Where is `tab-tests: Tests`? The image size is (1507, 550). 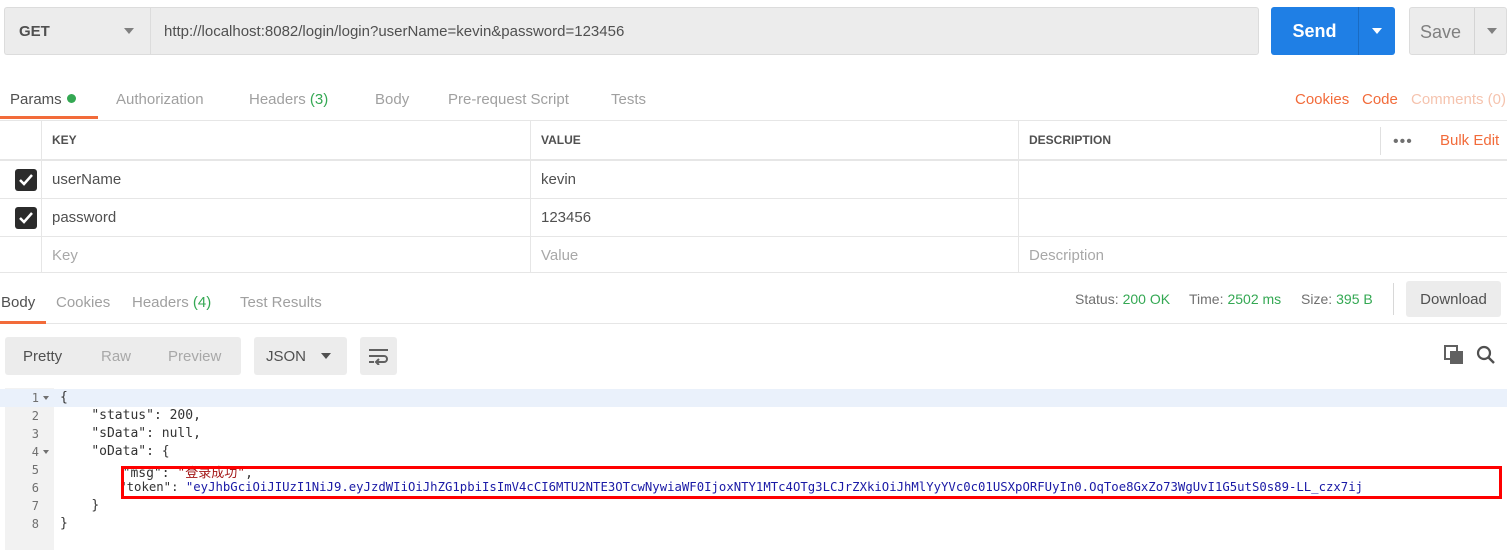 tab-tests: Tests is located at coordinates (628, 99).